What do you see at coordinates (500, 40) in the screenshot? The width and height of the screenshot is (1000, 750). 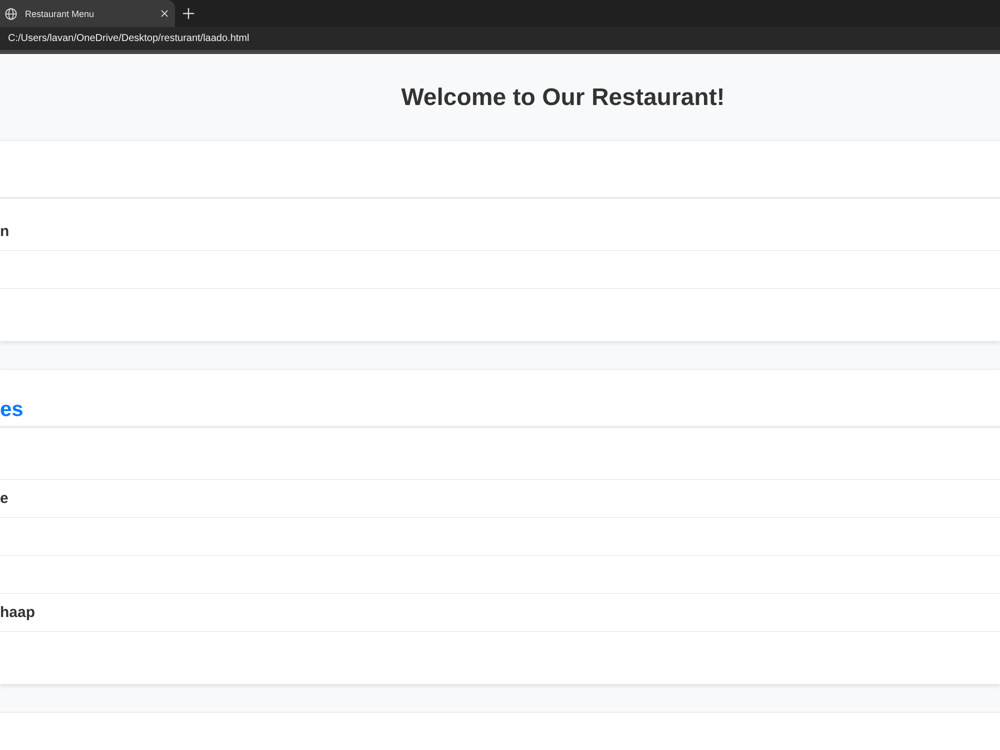 I see `address-bar: C:/Users/lavan/OneDrive/Desktop/resturant/laado.html` at bounding box center [500, 40].